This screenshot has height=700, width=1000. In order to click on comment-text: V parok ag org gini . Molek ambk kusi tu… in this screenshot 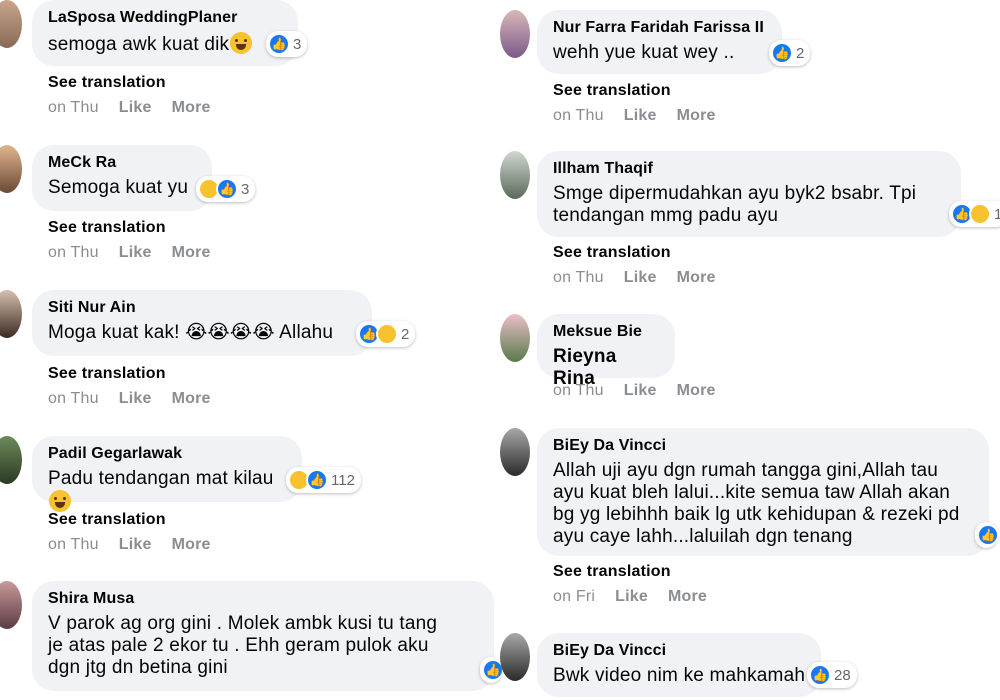, I will do `click(243, 645)`.